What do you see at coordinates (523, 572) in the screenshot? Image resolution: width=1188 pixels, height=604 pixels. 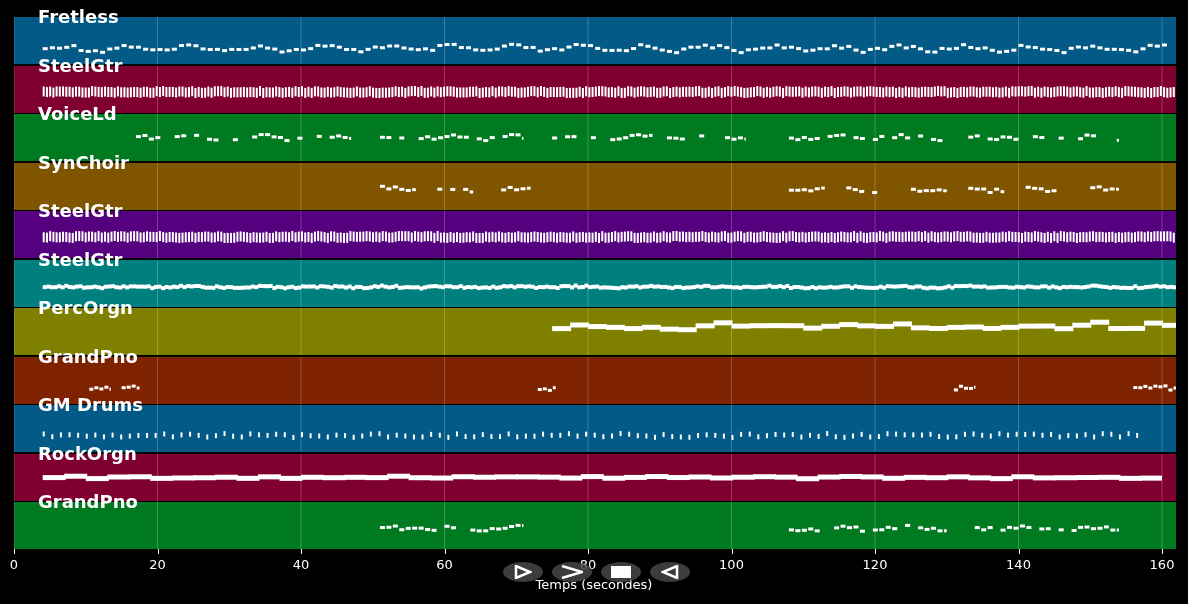 I see `triangle-icon` at bounding box center [523, 572].